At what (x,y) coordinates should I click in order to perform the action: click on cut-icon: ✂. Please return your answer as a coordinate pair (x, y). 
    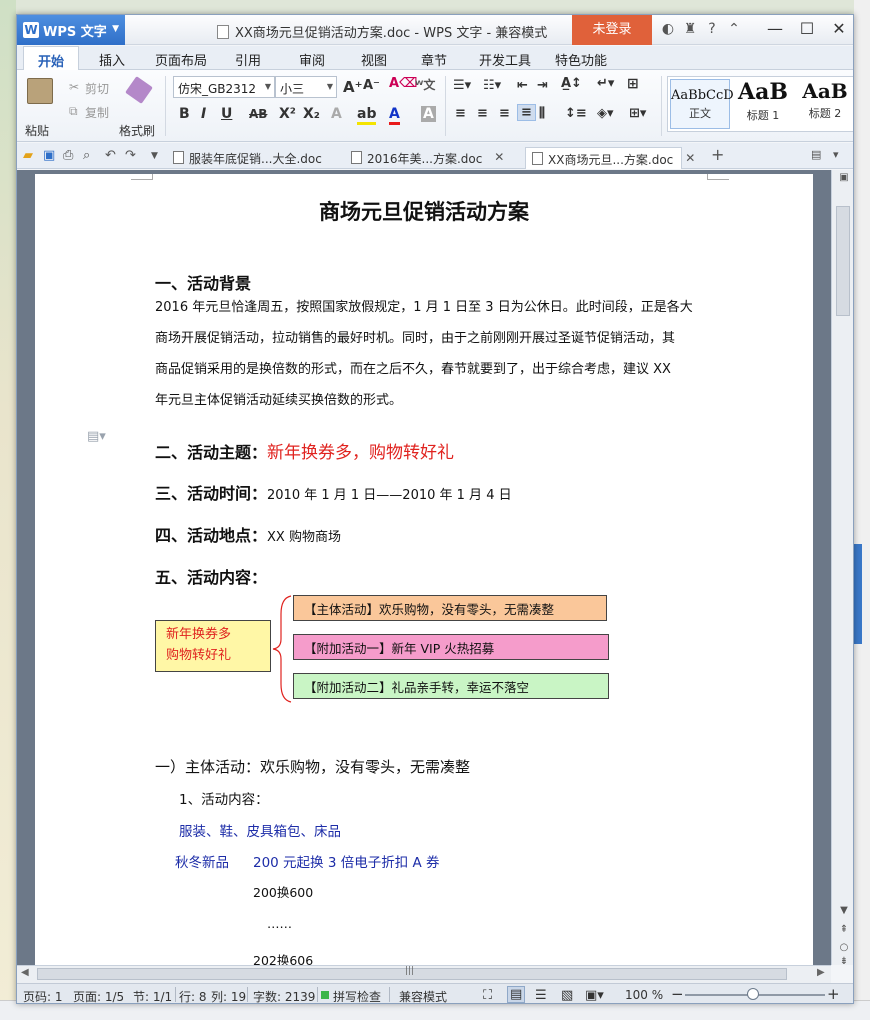
    Looking at the image, I should click on (74, 87).